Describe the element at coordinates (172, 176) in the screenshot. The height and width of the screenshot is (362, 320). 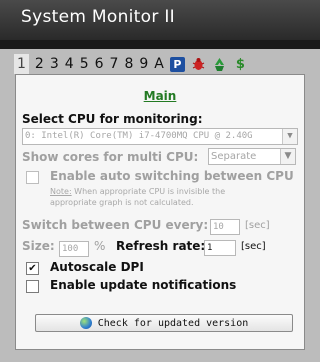
I see `auto-switch-label: Enable auto switching between CPU` at that location.